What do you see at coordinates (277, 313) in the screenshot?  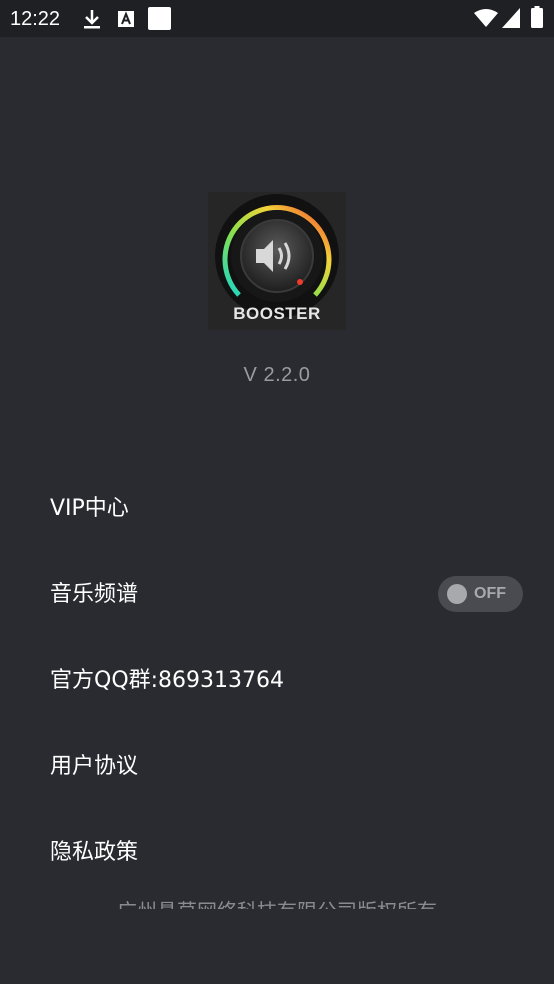 I see `logo-text: BOOSTER` at bounding box center [277, 313].